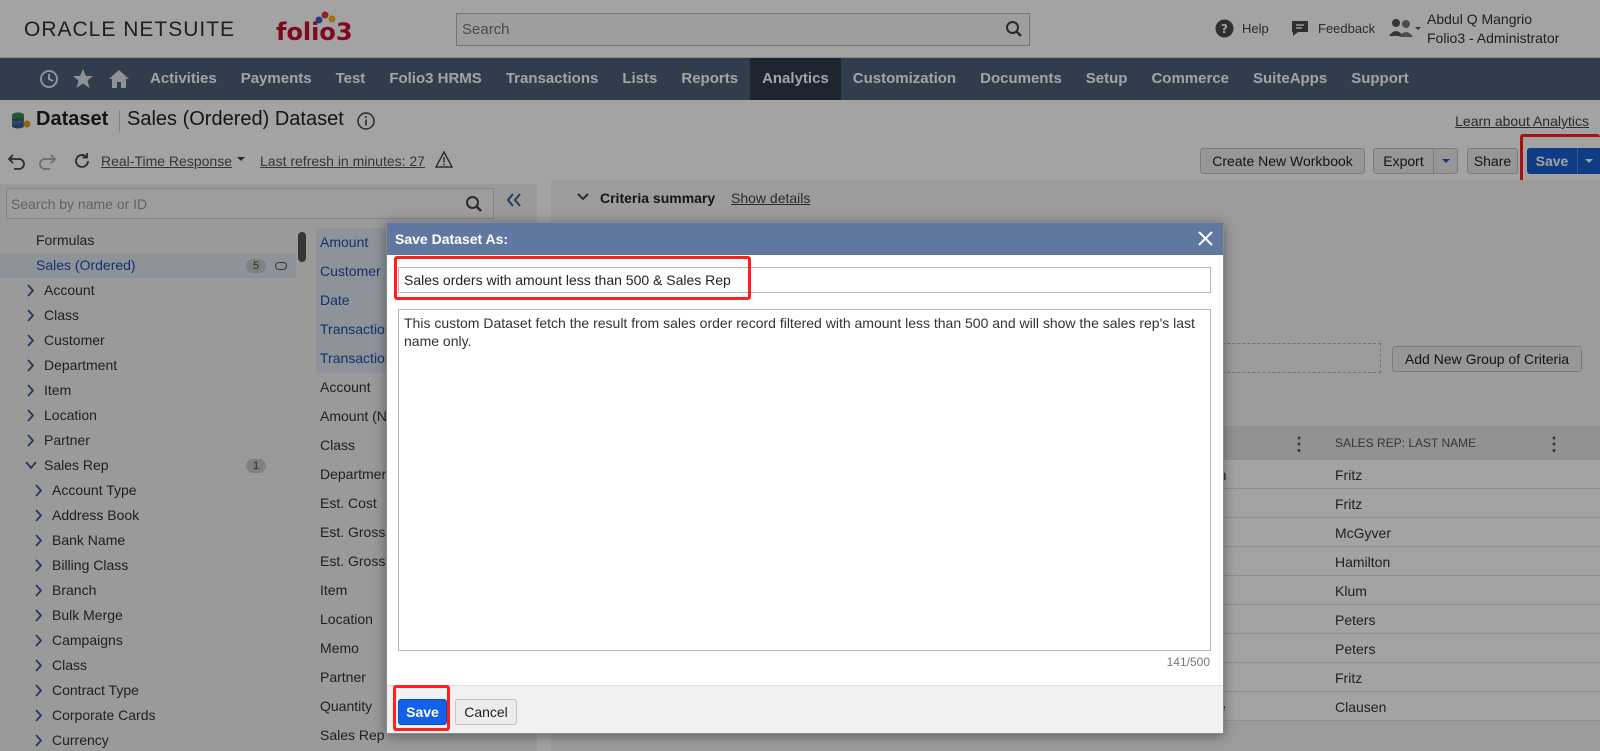 The height and width of the screenshot is (751, 1600). I want to click on dialog-cancel-button: Cancel, so click(486, 712).